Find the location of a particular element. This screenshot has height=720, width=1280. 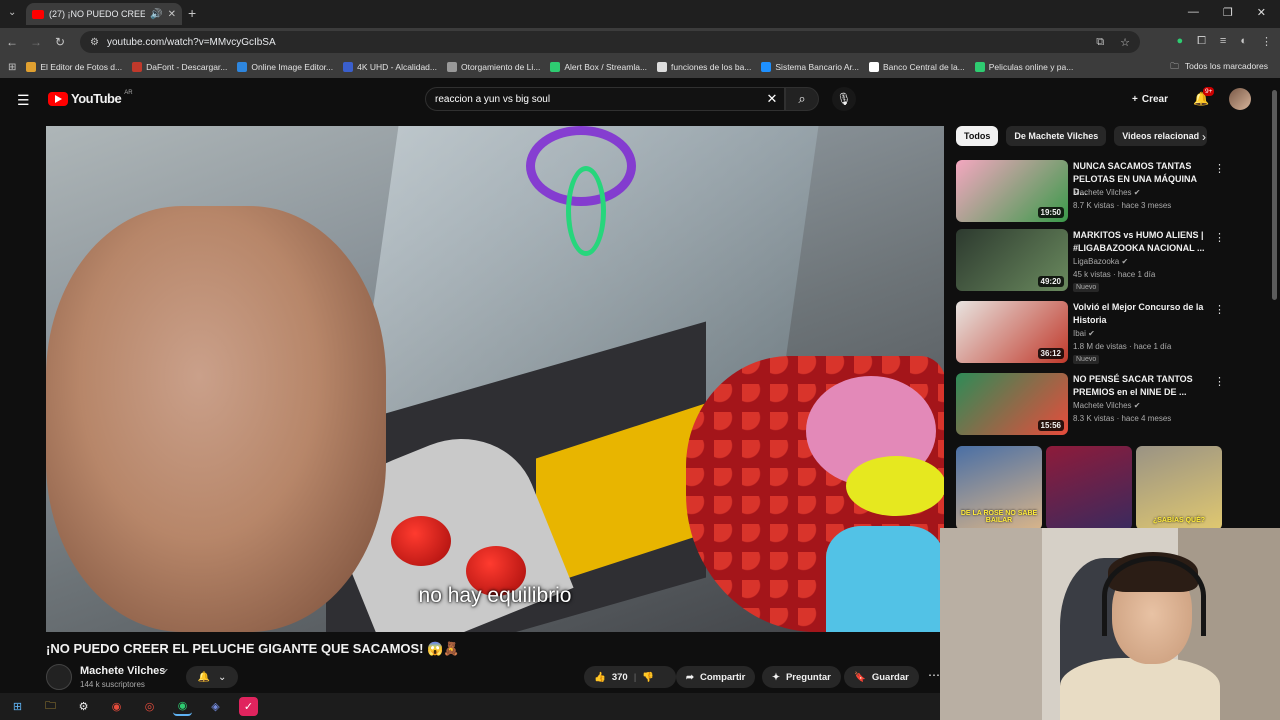

ask-button: ✦ Preguntar is located at coordinates (801, 677).